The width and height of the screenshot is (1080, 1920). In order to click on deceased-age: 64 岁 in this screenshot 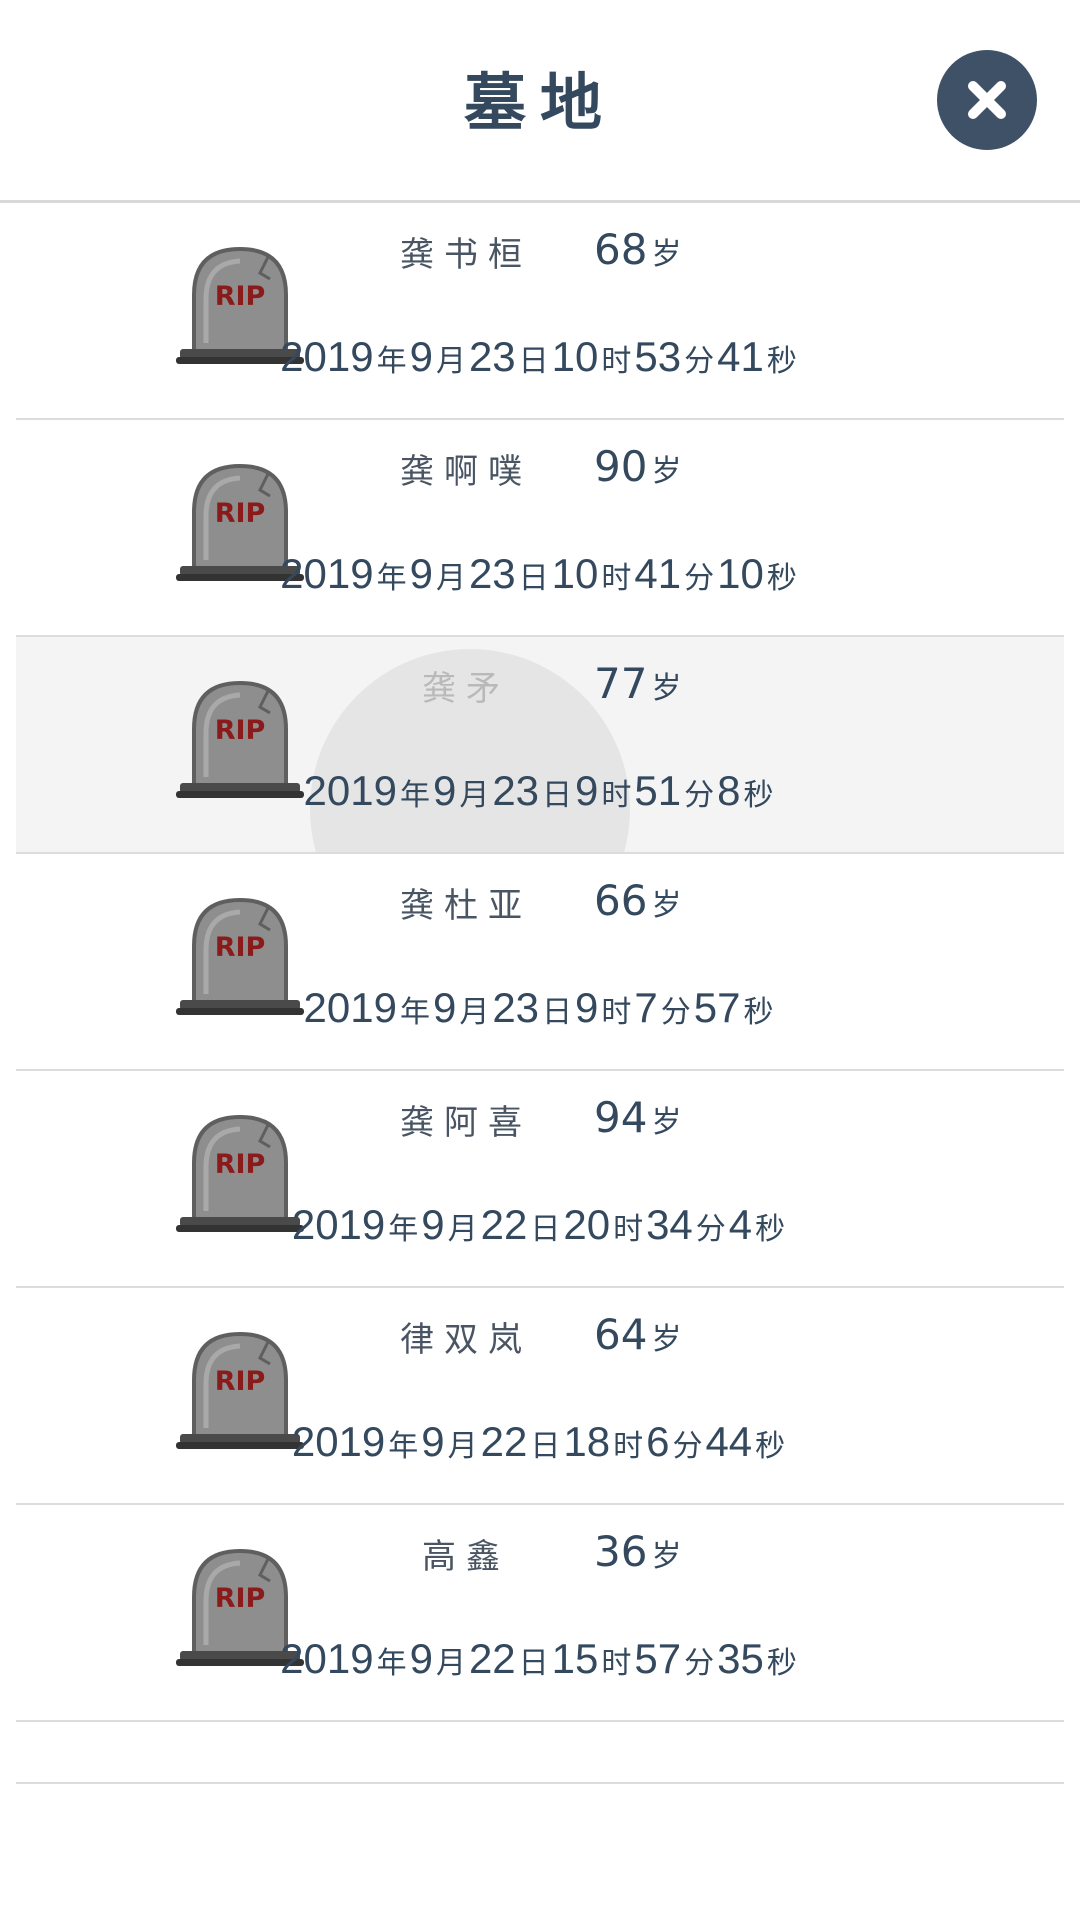, I will do `click(637, 1334)`.